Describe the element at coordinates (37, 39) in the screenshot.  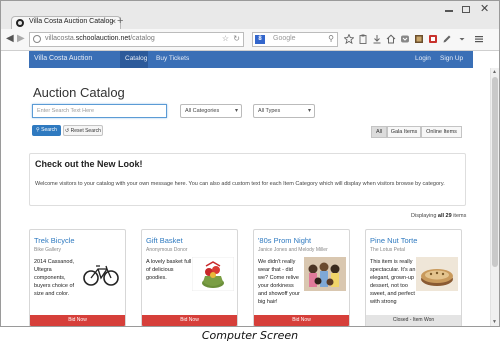
I see `globe-icon` at that location.